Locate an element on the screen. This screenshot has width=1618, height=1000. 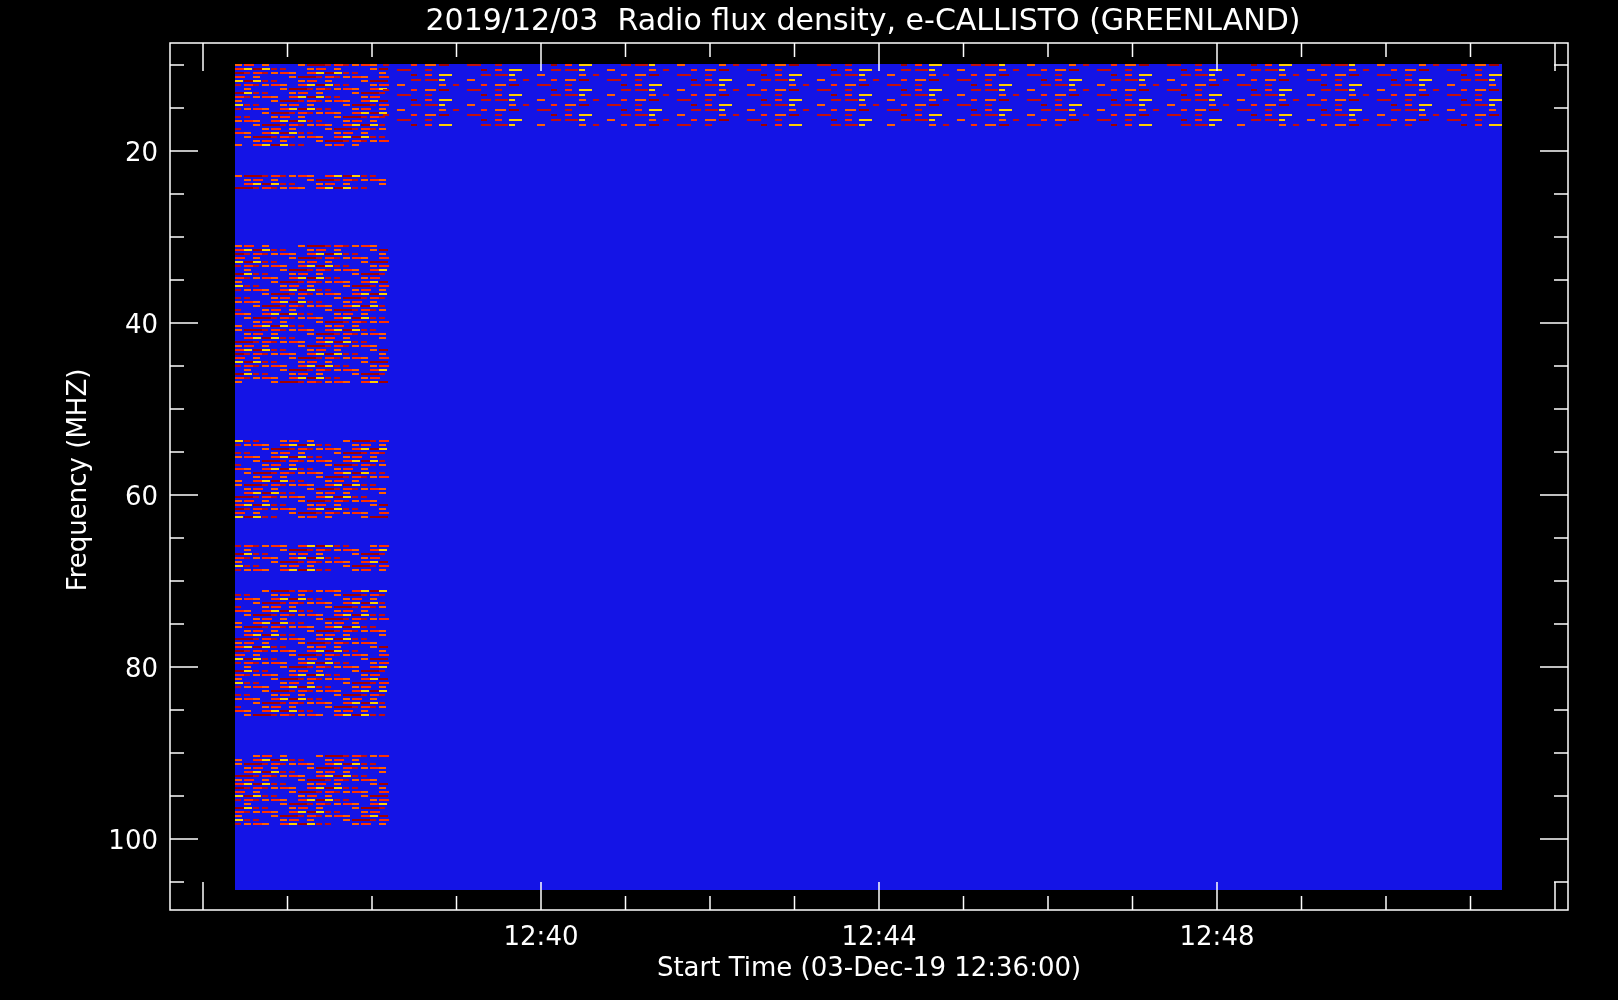
y-tick-label: 100 is located at coordinates (133, 840).